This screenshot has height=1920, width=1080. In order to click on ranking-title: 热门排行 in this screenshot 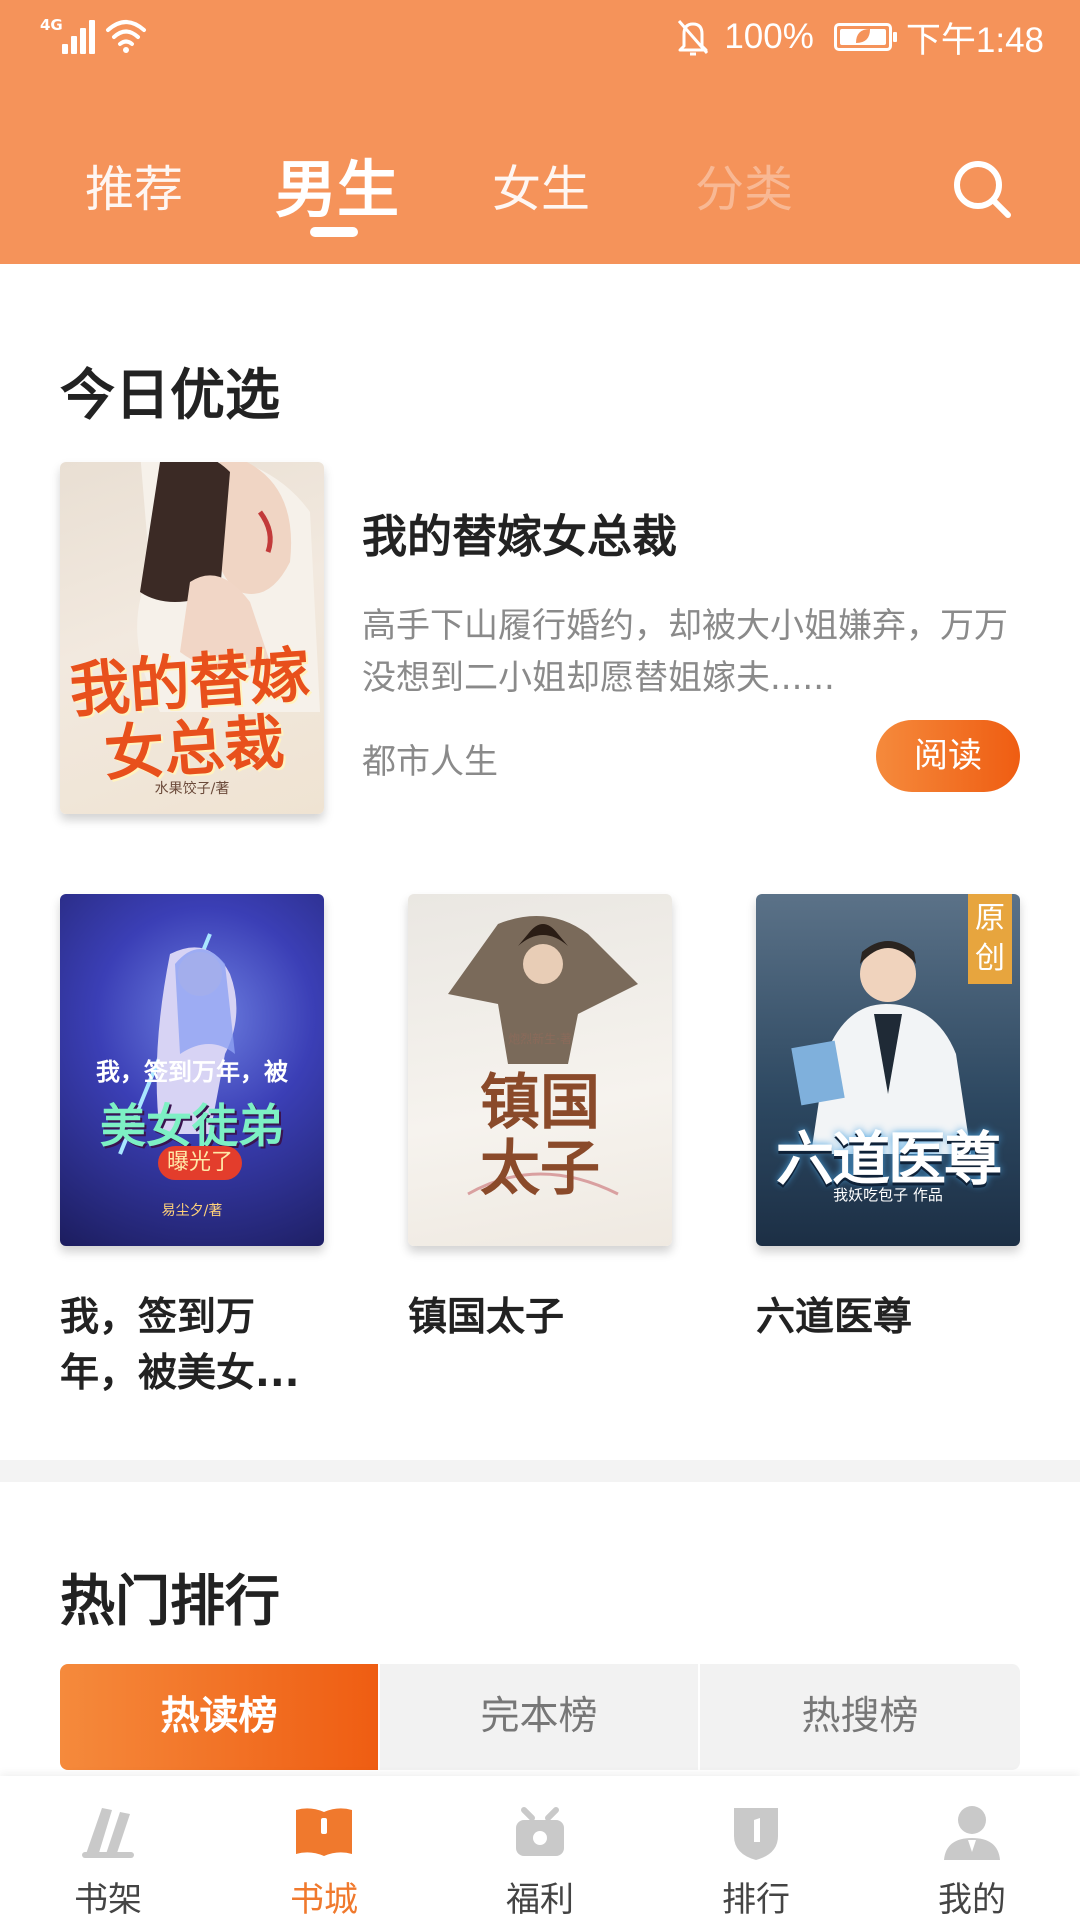, I will do `click(170, 1601)`.